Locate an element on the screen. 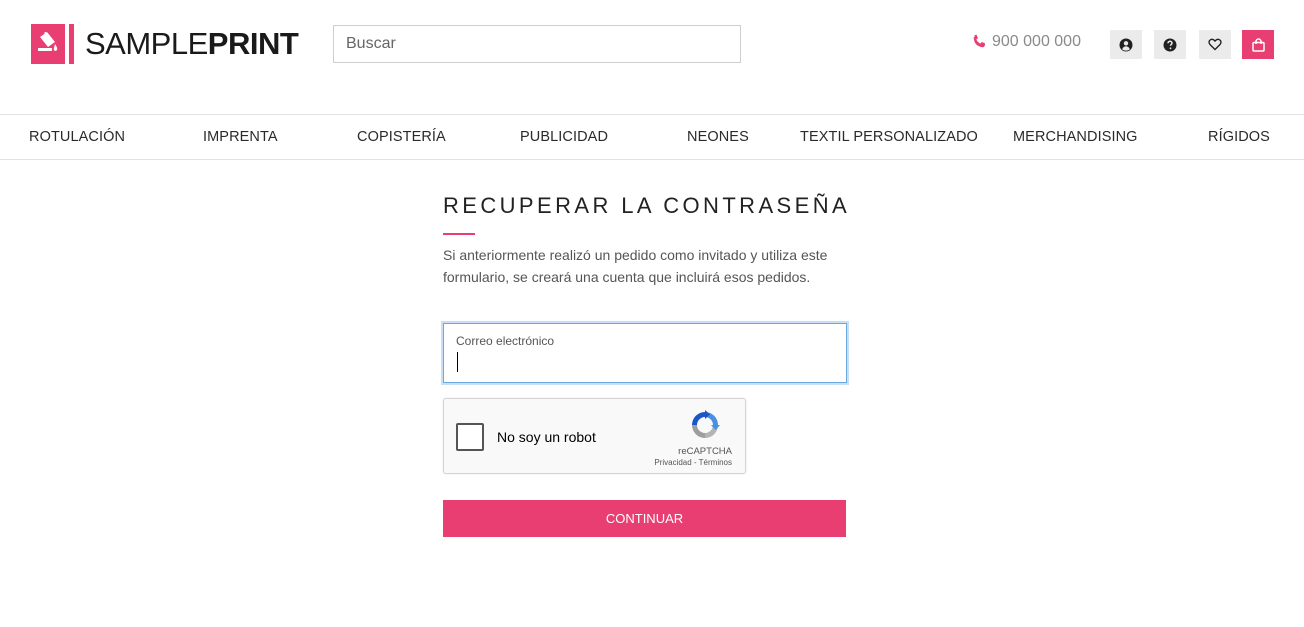 The height and width of the screenshot is (627, 1304). recaptcha-brand: reCAPTCHA is located at coordinates (705, 451).